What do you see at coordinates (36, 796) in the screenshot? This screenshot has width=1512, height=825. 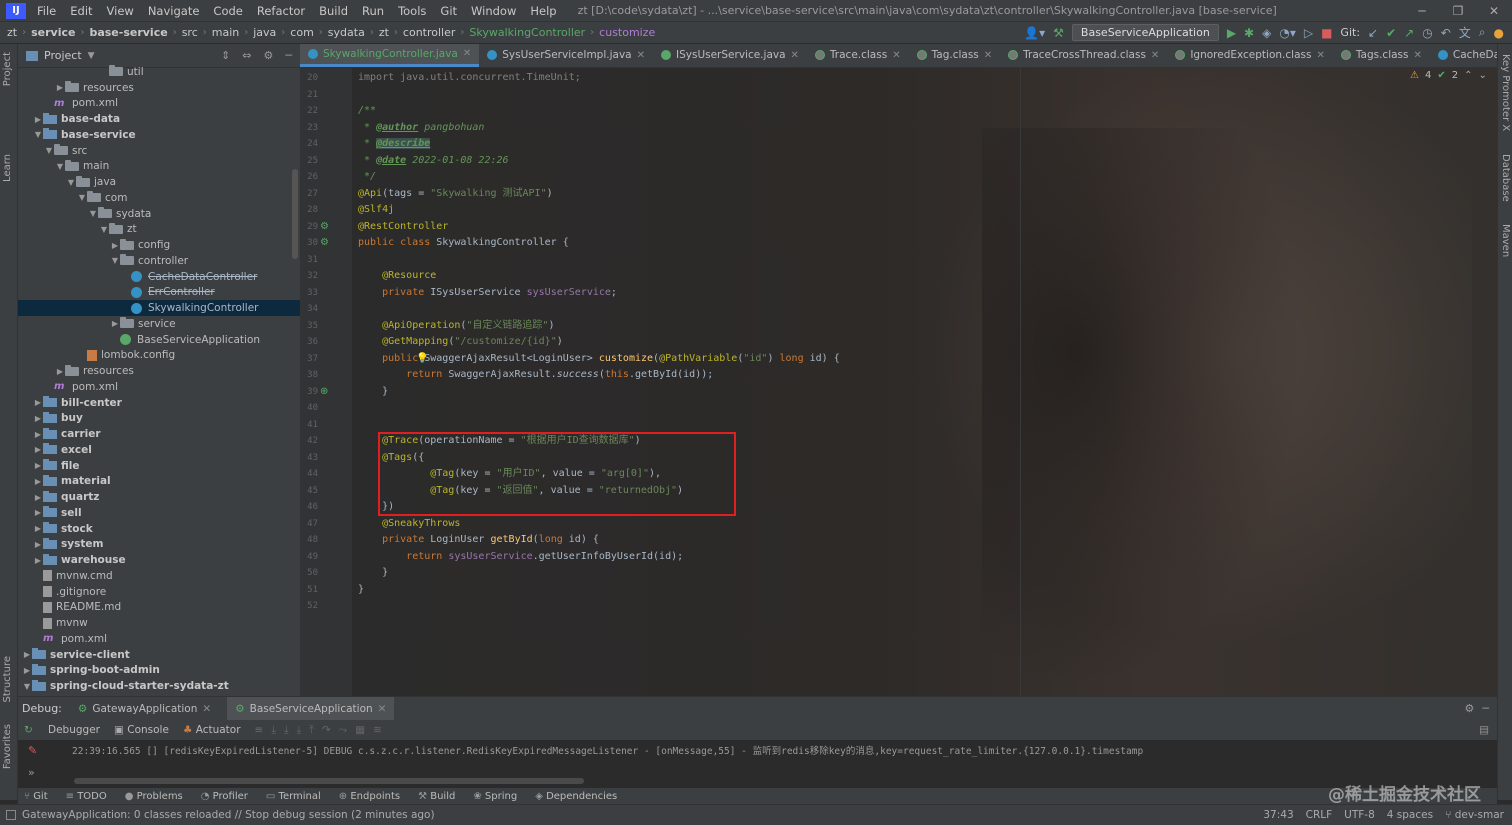 I see `bottom-tab-git: ⑂ Git` at bounding box center [36, 796].